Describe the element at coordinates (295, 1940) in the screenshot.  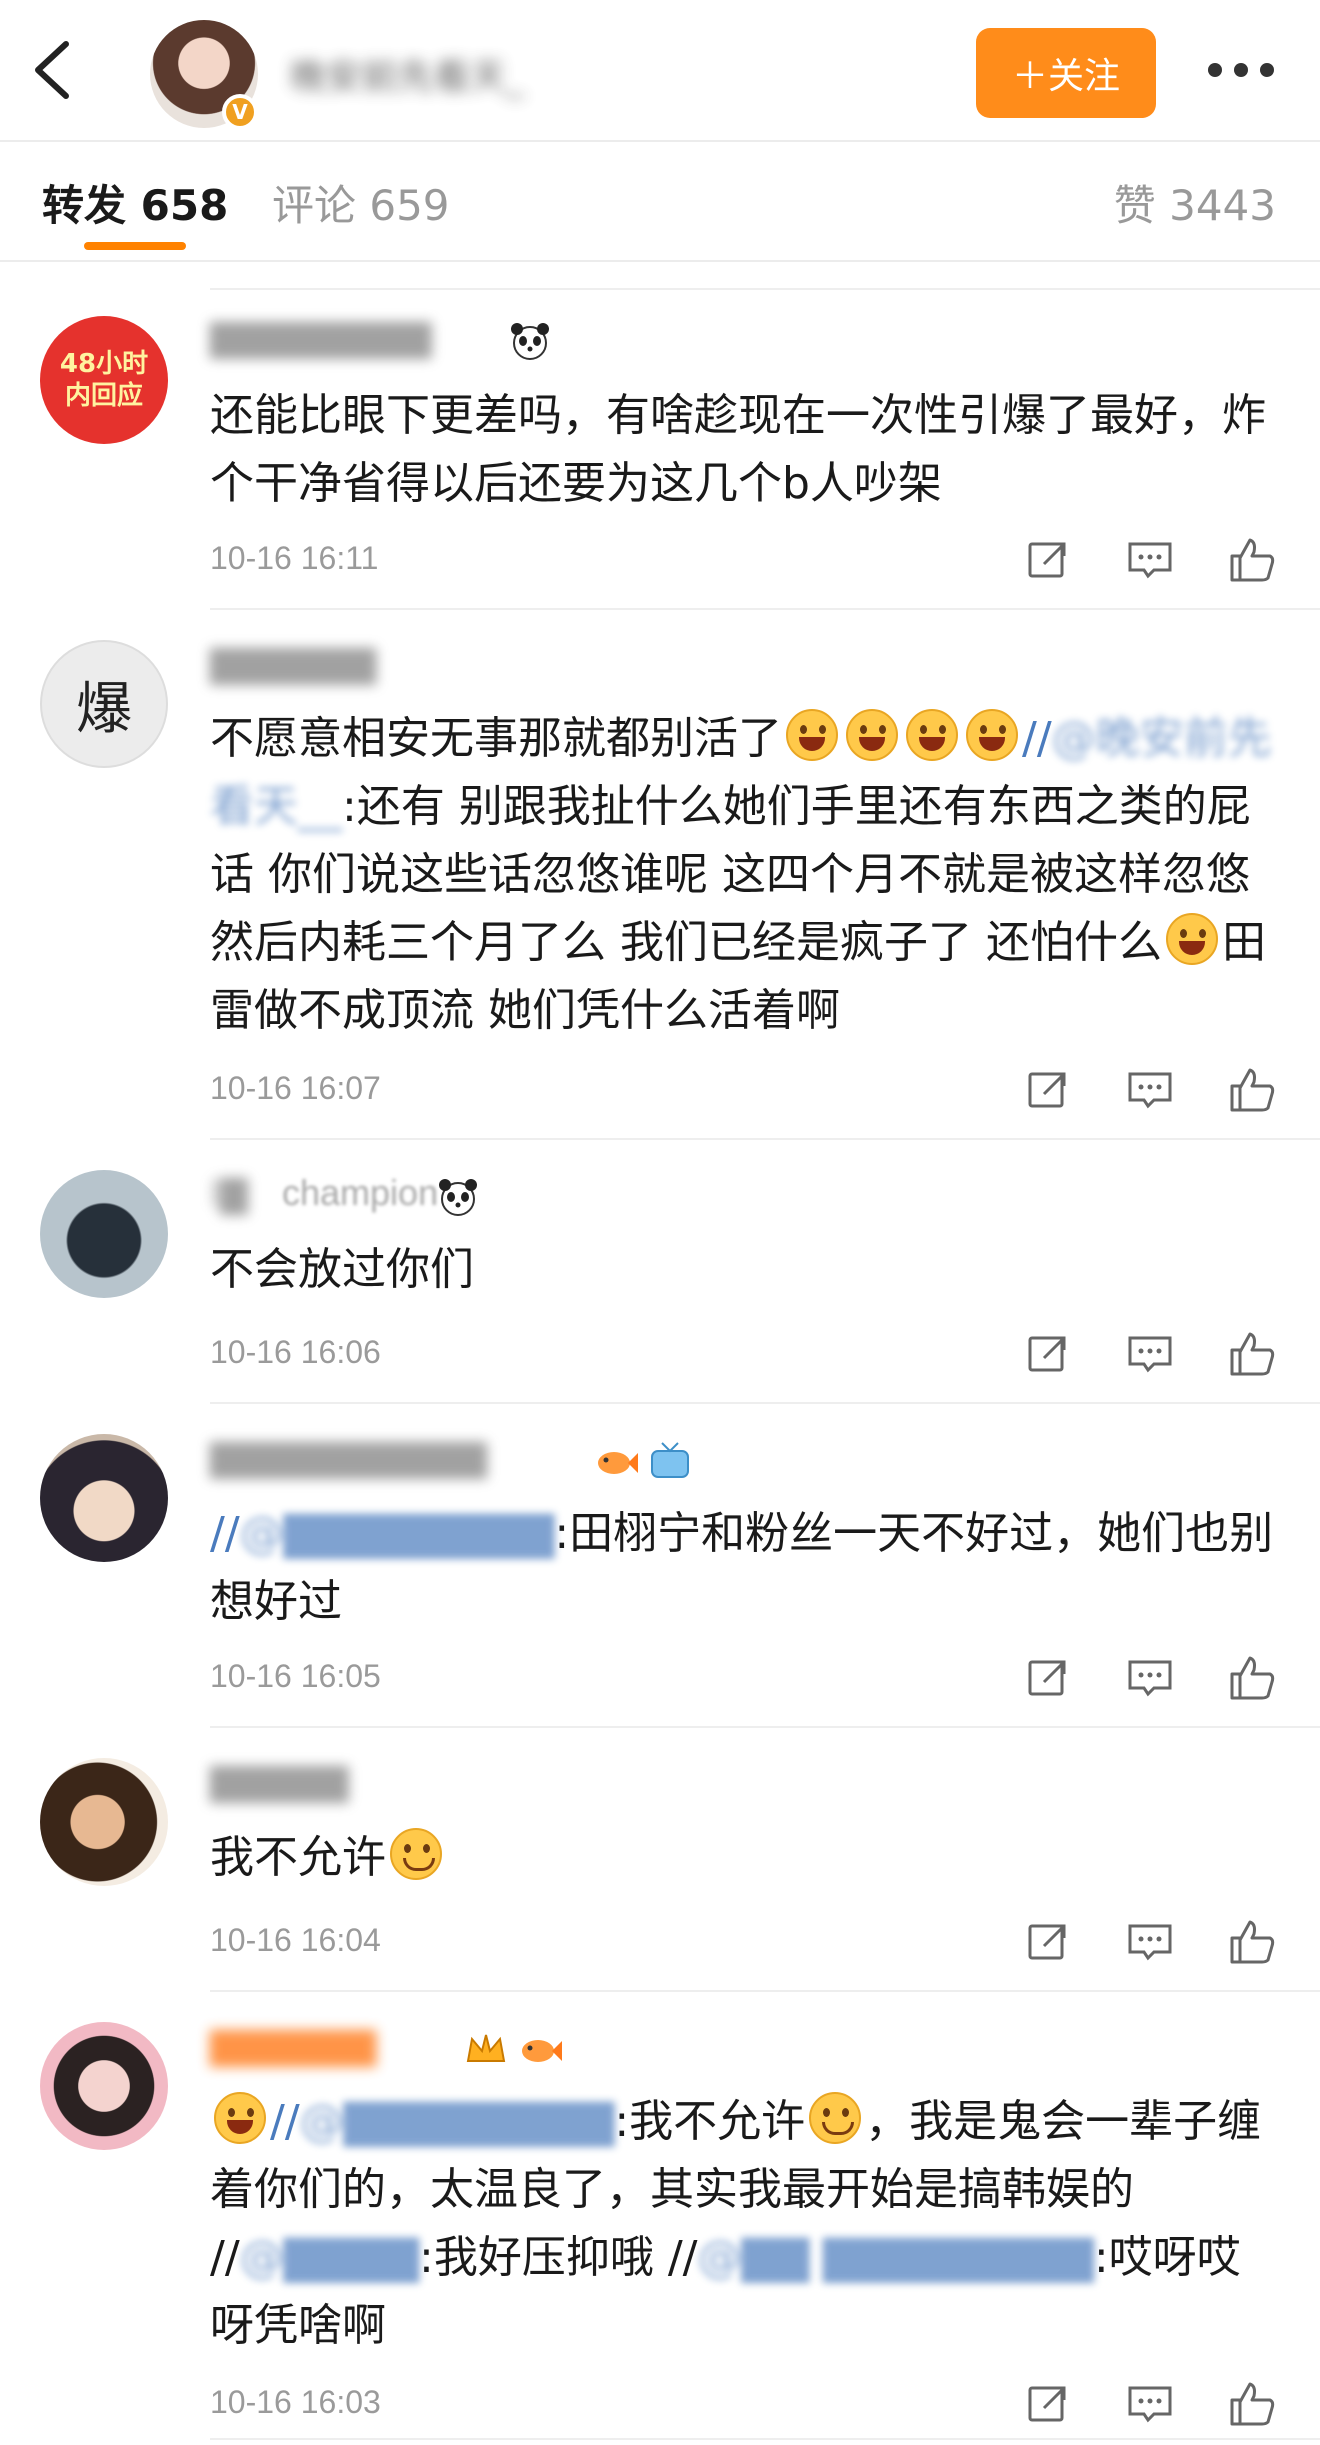
I see `timestamp: 10-16 16:04` at that location.